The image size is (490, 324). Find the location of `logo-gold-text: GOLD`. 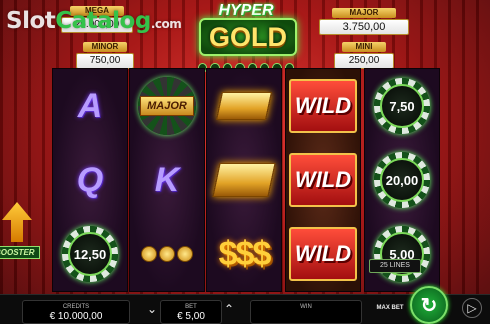

logo-gold-text: GOLD is located at coordinates (248, 37).